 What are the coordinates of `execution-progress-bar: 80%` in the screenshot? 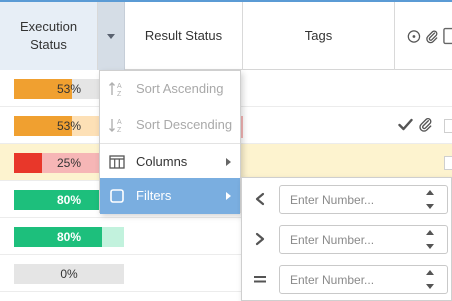 It's located at (69, 237).